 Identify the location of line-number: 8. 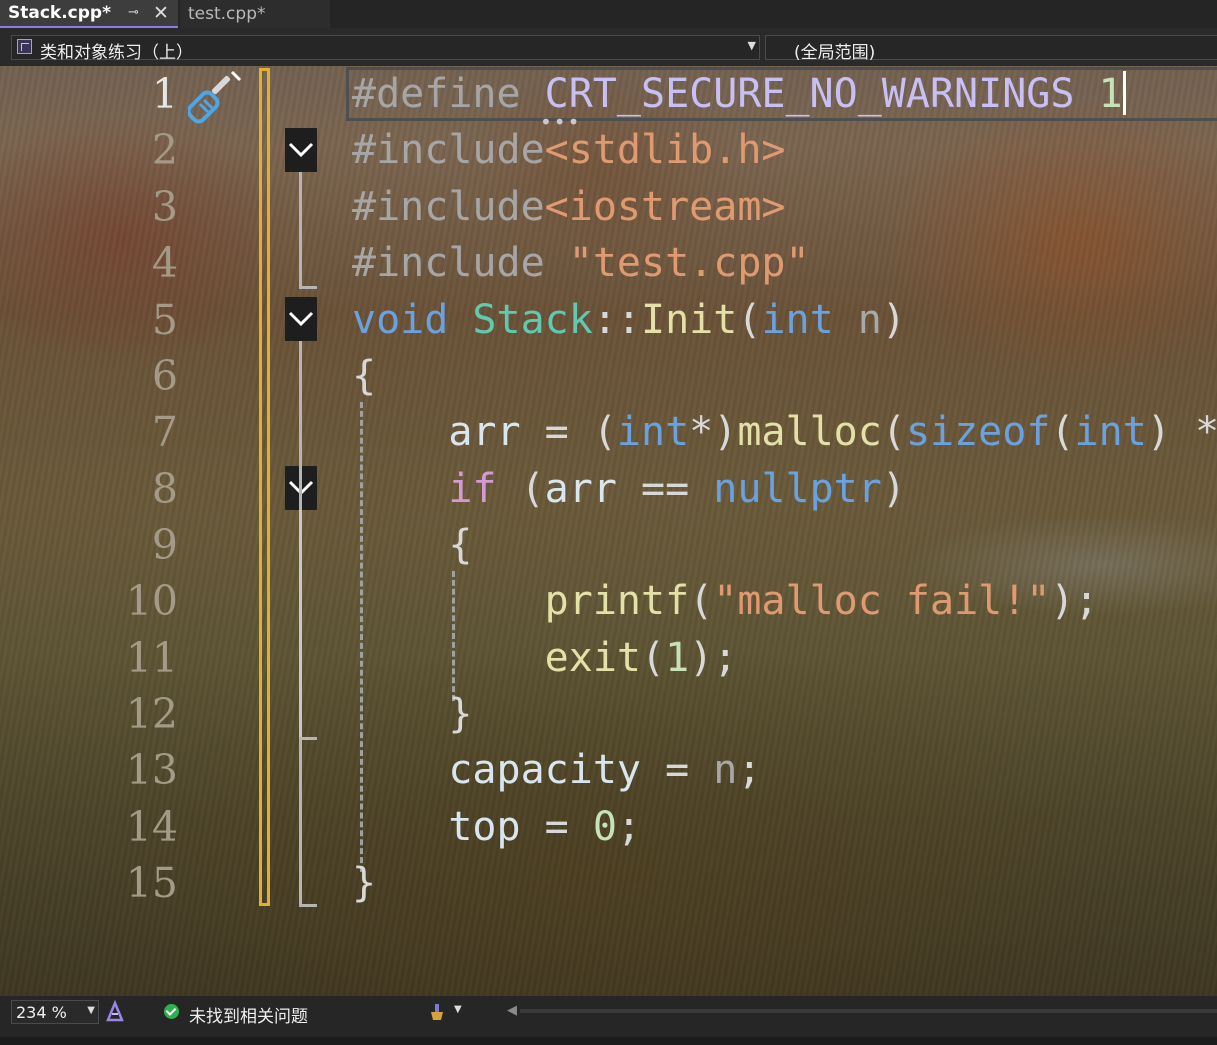
(164, 489).